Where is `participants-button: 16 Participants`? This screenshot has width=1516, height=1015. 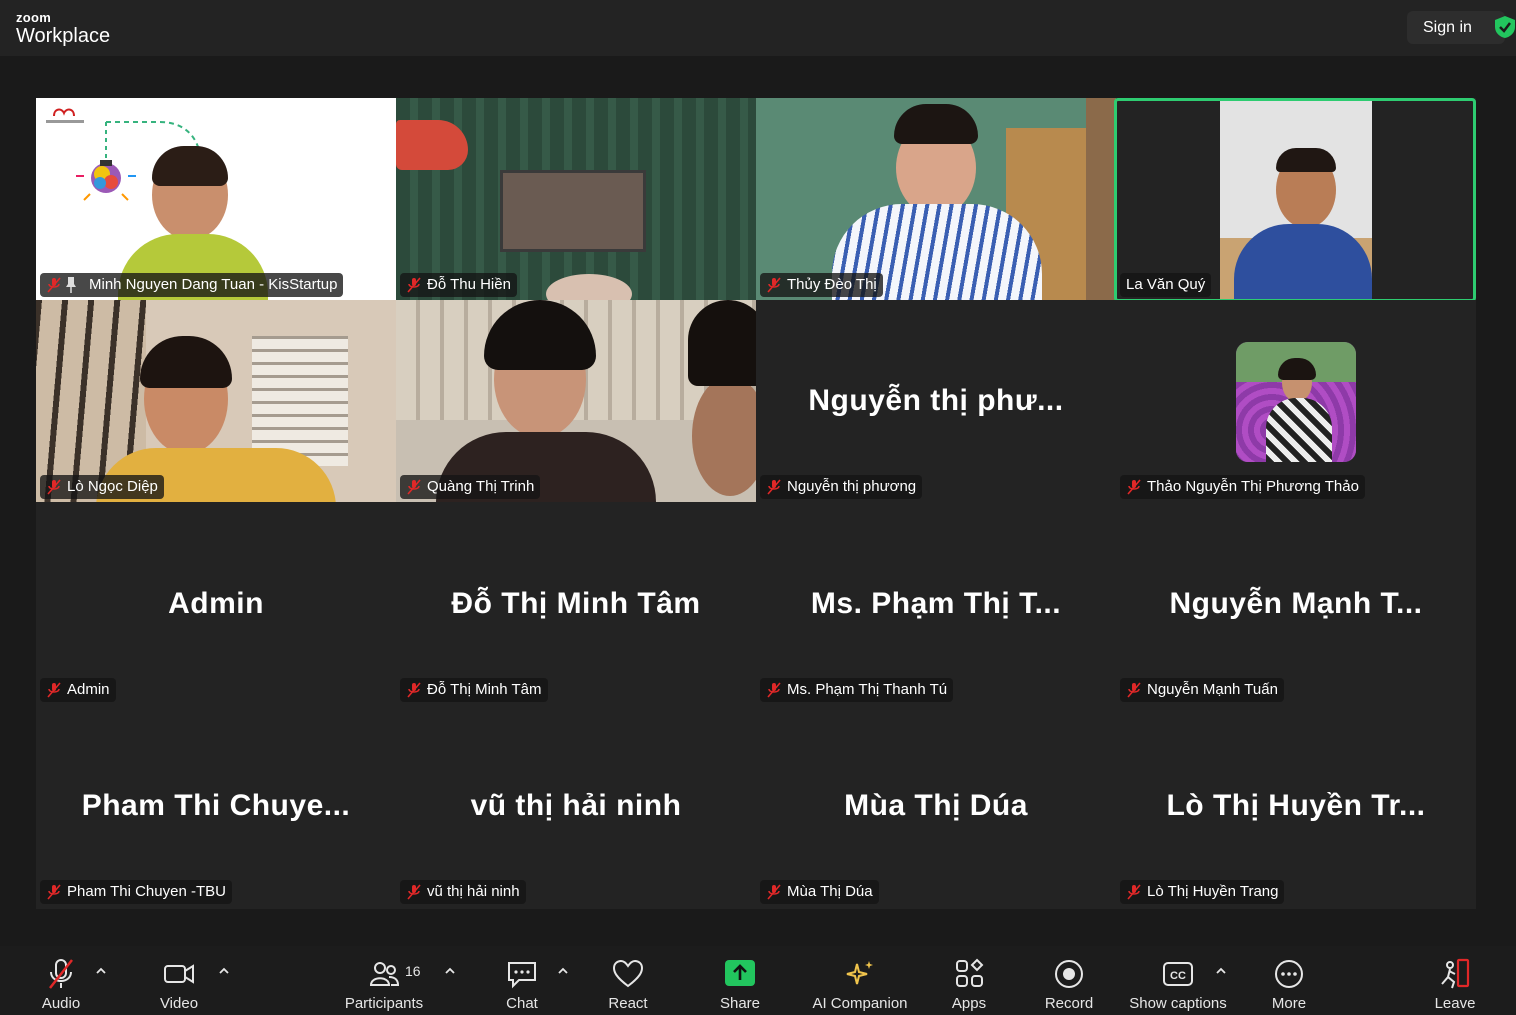 participants-button: 16 Participants is located at coordinates (384, 980).